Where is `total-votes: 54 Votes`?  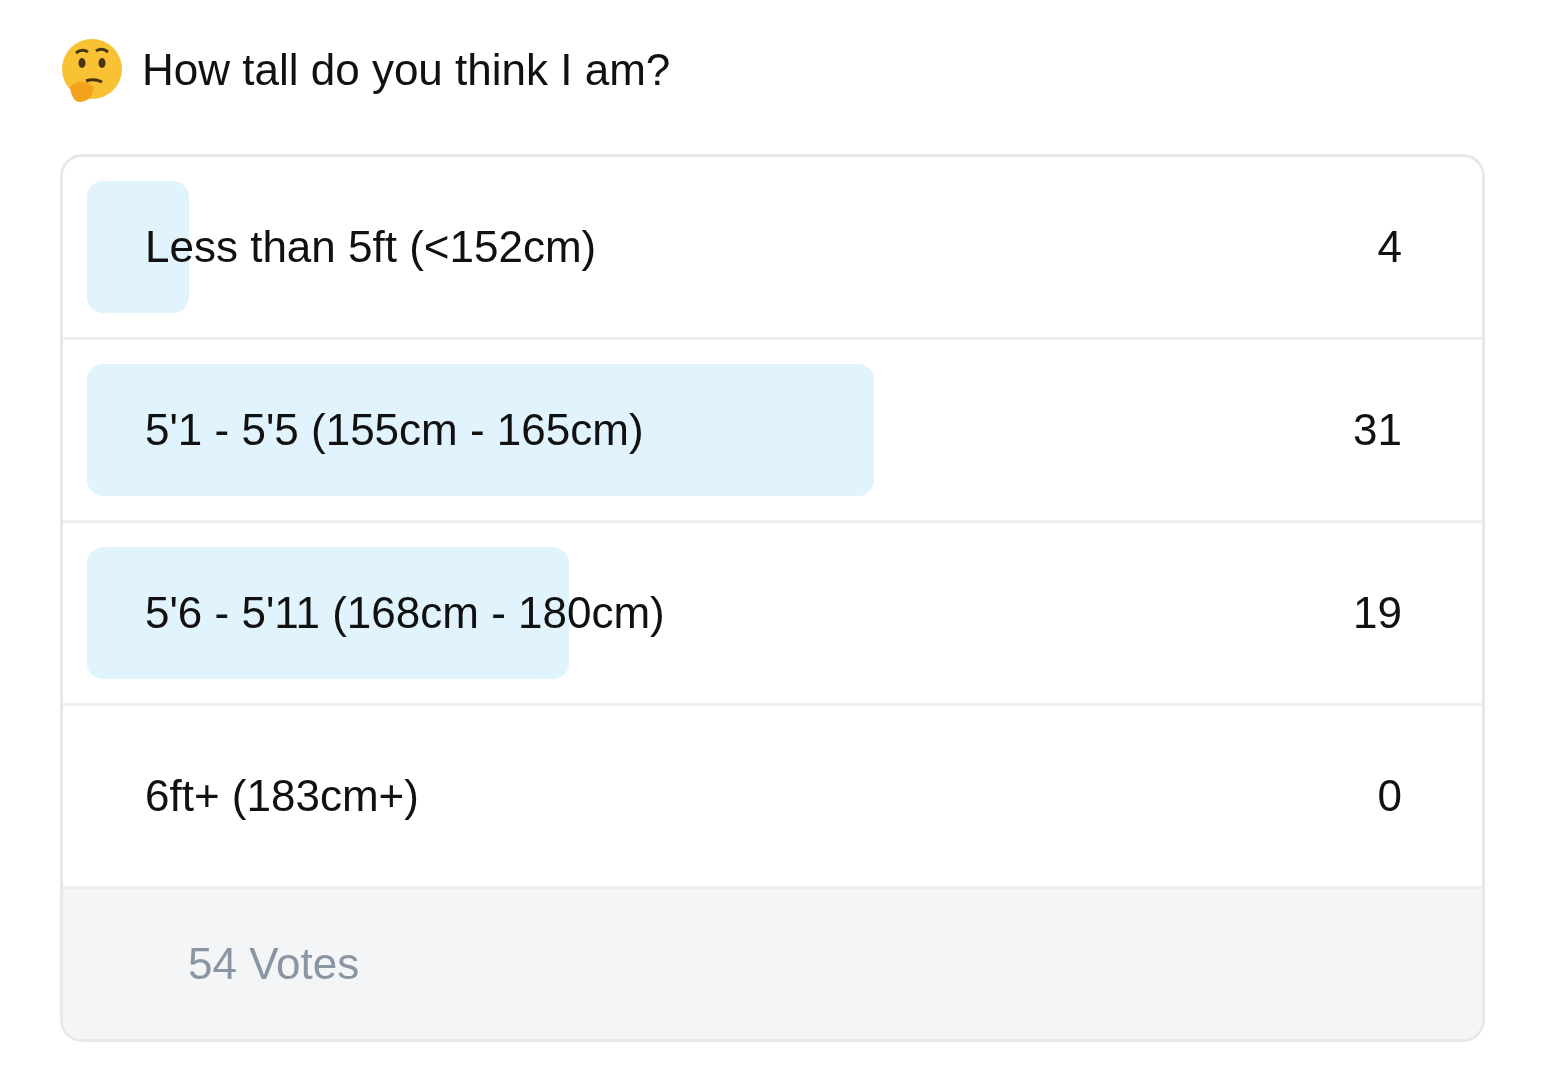
total-votes: 54 Votes is located at coordinates (274, 964).